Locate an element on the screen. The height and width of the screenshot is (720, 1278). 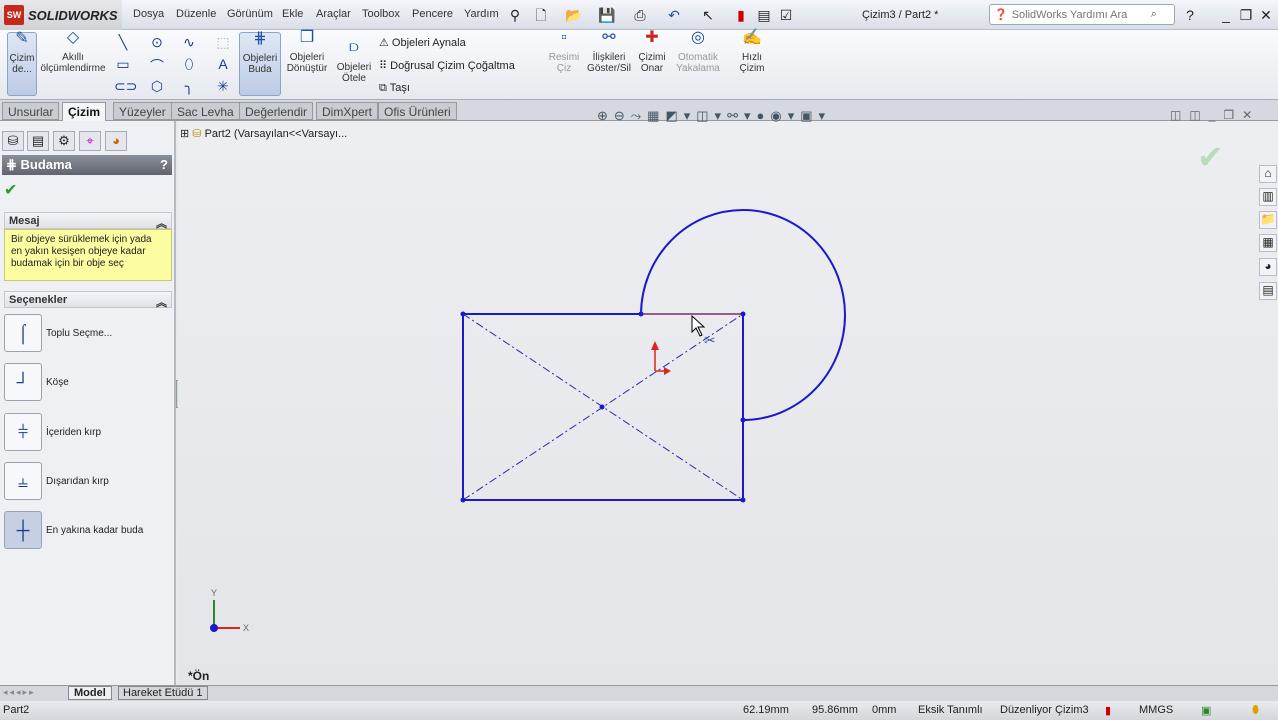
help-status-icon: ▣ is located at coordinates (1206, 710).